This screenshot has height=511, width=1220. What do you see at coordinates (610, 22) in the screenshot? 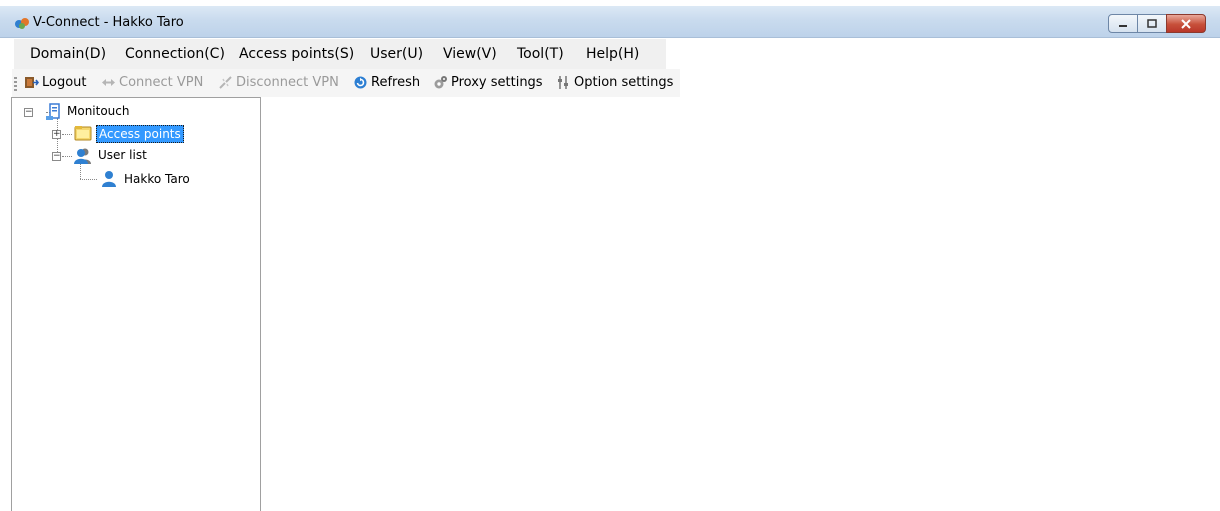
I see `title-bar: V-Connect - Hakko Taro` at bounding box center [610, 22].